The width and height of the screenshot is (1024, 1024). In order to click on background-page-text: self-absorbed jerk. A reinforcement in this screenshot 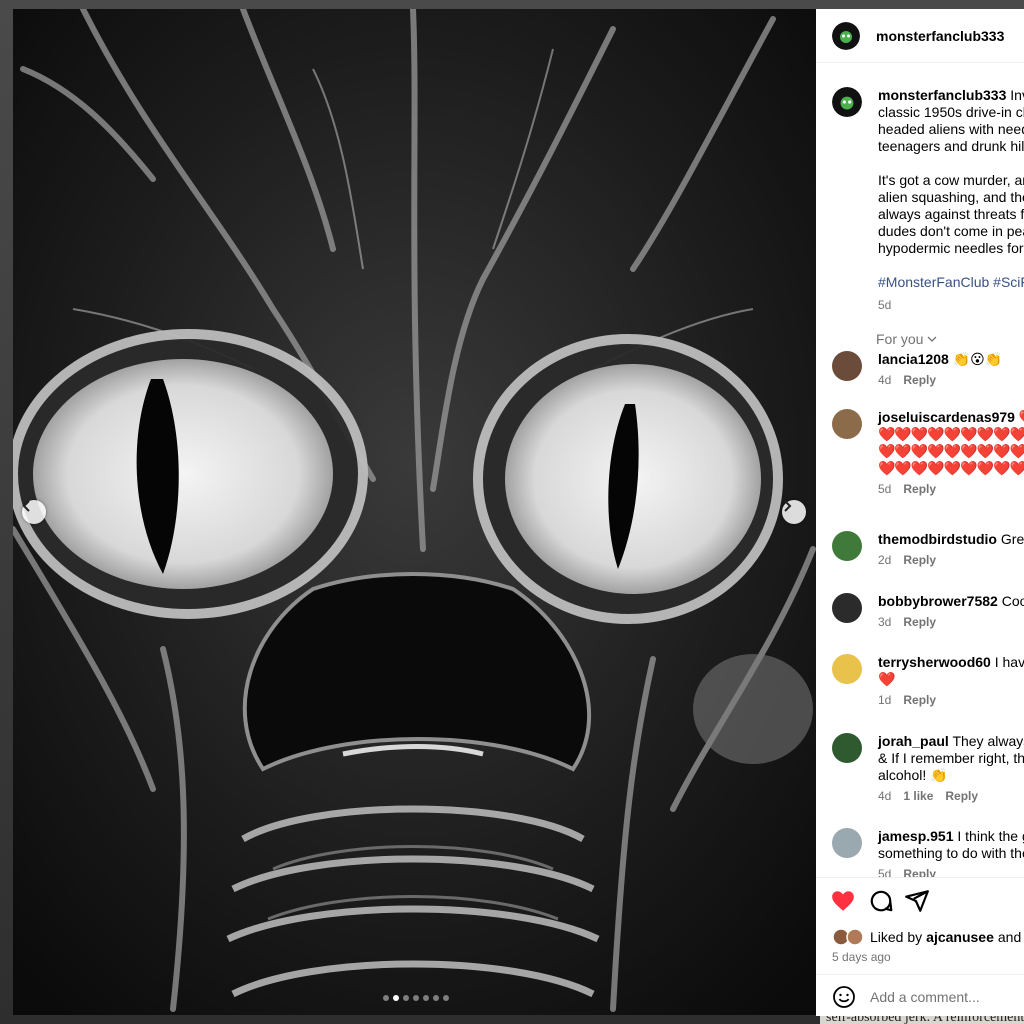, I will do `click(922, 1020)`.